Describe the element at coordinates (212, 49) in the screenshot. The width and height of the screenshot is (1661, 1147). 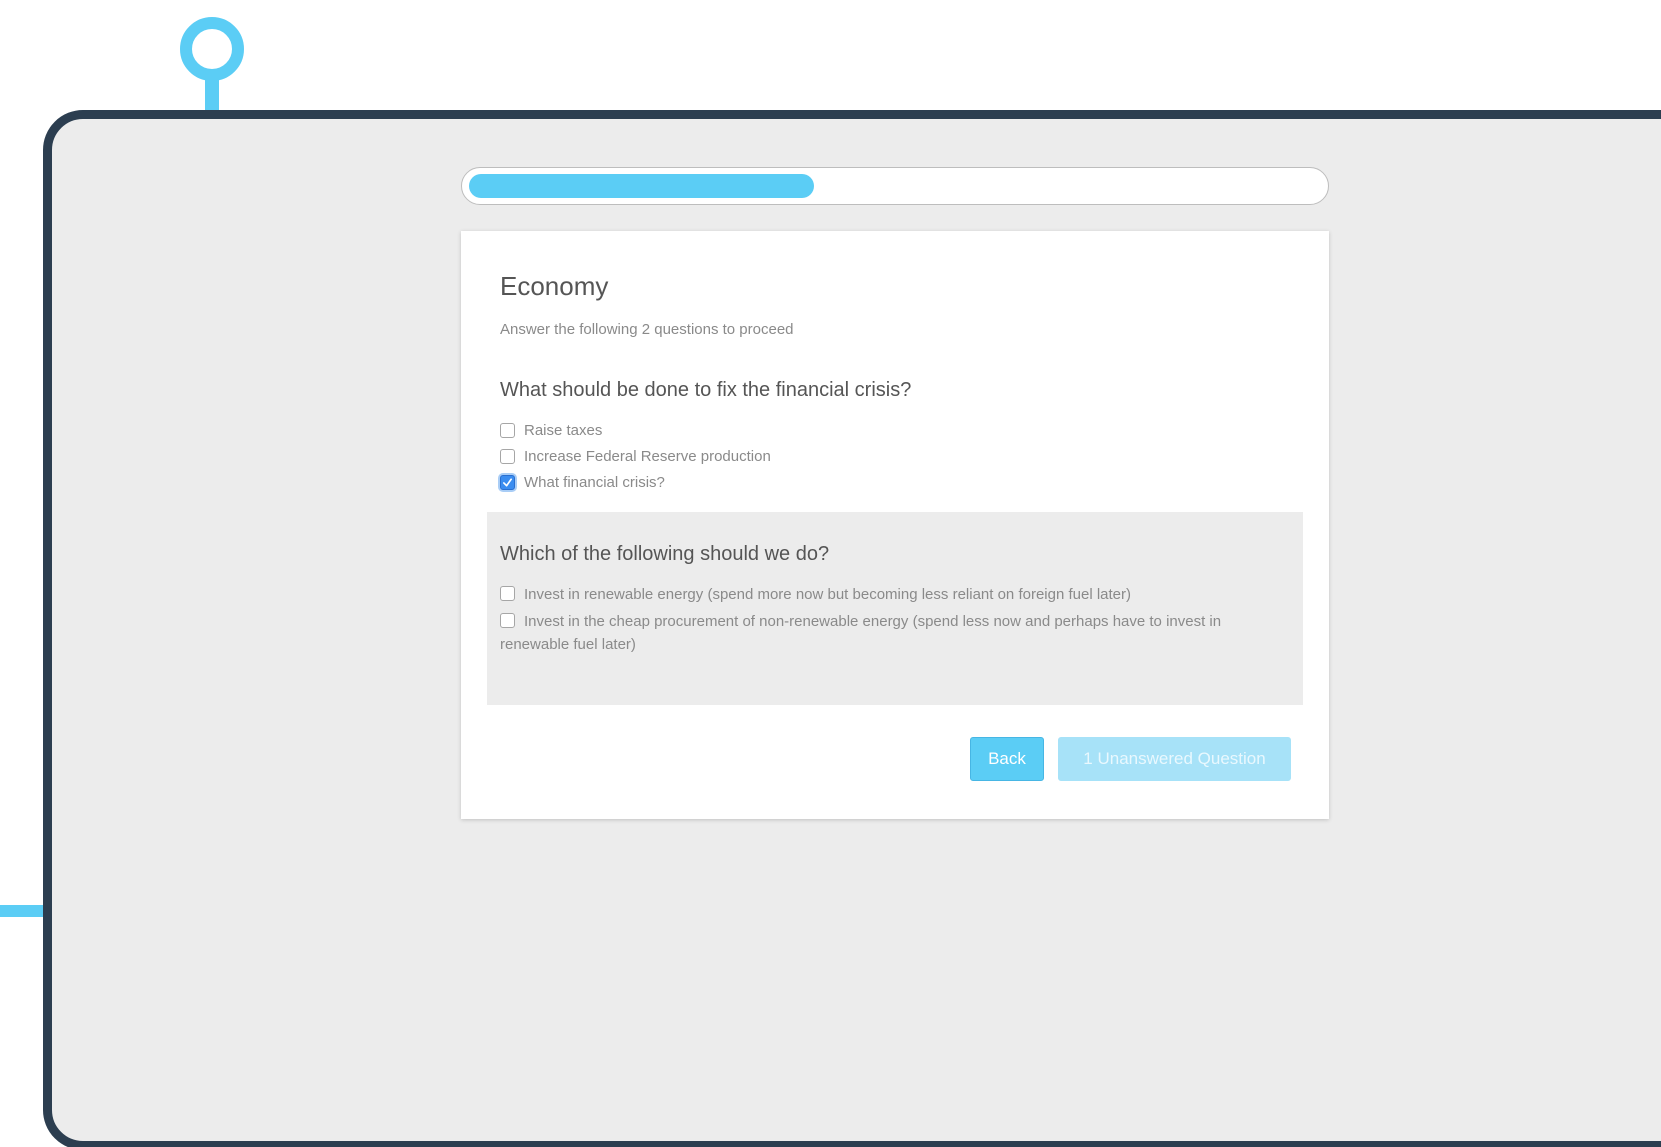
I see `location-pin-icon` at that location.